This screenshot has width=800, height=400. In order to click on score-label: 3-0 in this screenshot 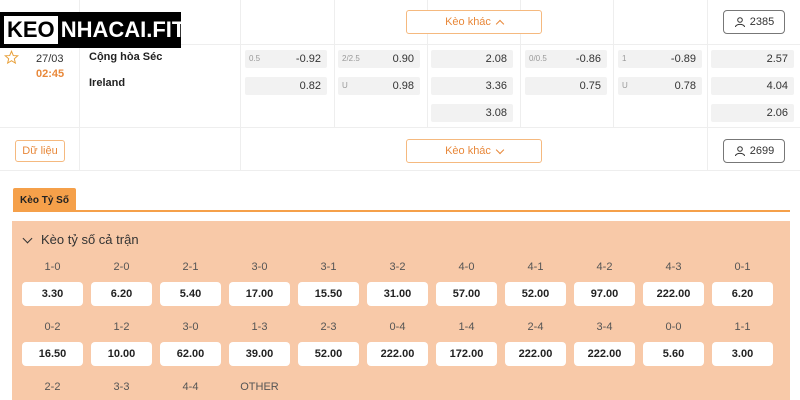, I will do `click(190, 327)`.